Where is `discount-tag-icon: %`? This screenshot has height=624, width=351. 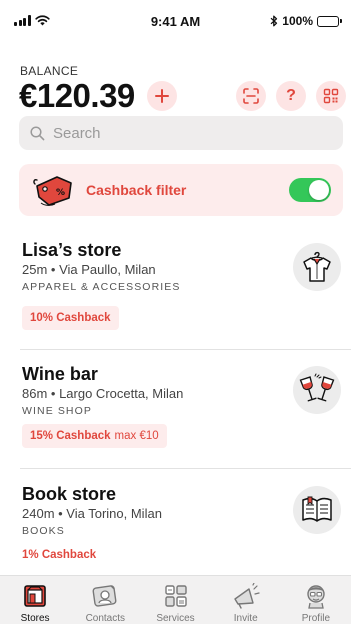 discount-tag-icon: % is located at coordinates (52, 191).